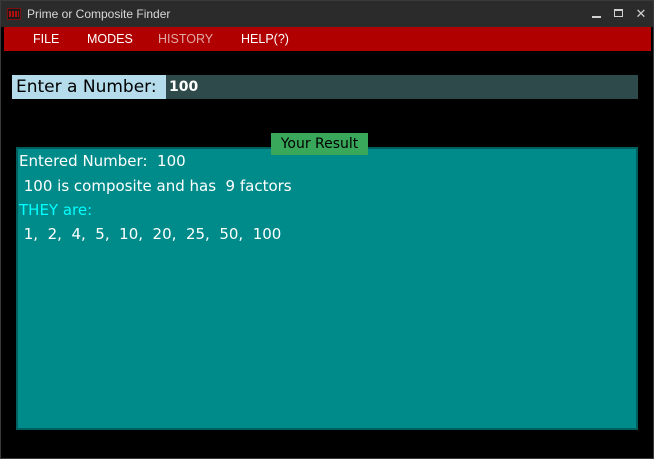 The height and width of the screenshot is (459, 654). I want to click on menu-file: FILE, so click(46, 39).